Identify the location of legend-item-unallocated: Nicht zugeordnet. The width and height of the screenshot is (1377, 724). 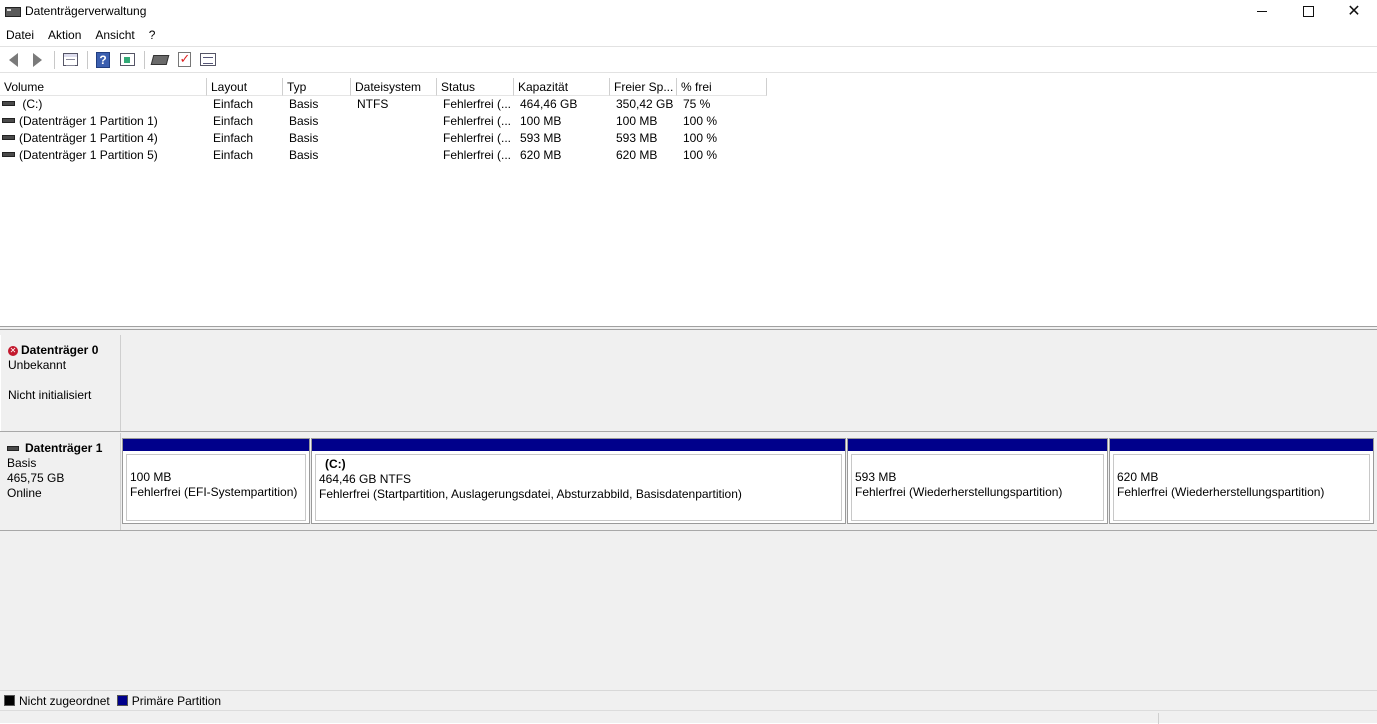
(57, 701).